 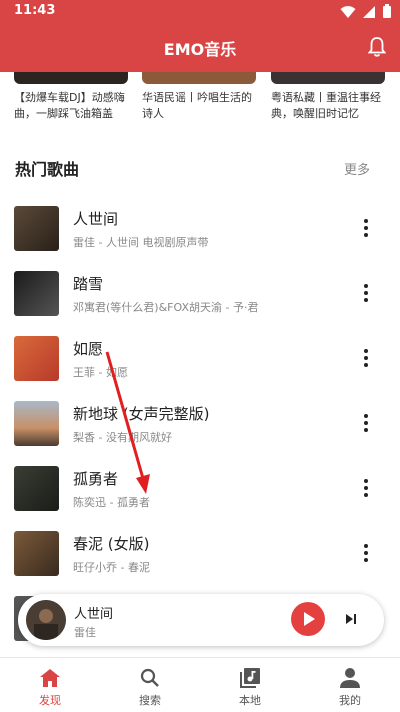 What do you see at coordinates (111, 544) in the screenshot?
I see `song-title: 春泥 (女版)` at bounding box center [111, 544].